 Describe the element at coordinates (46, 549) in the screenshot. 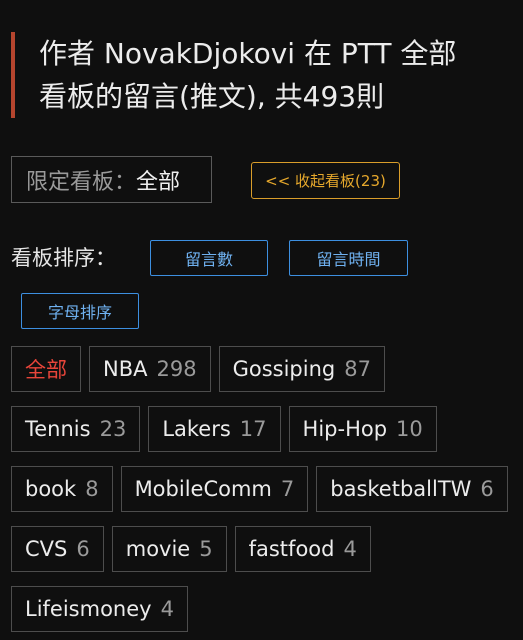

I see `board-tag-name: CVS` at that location.